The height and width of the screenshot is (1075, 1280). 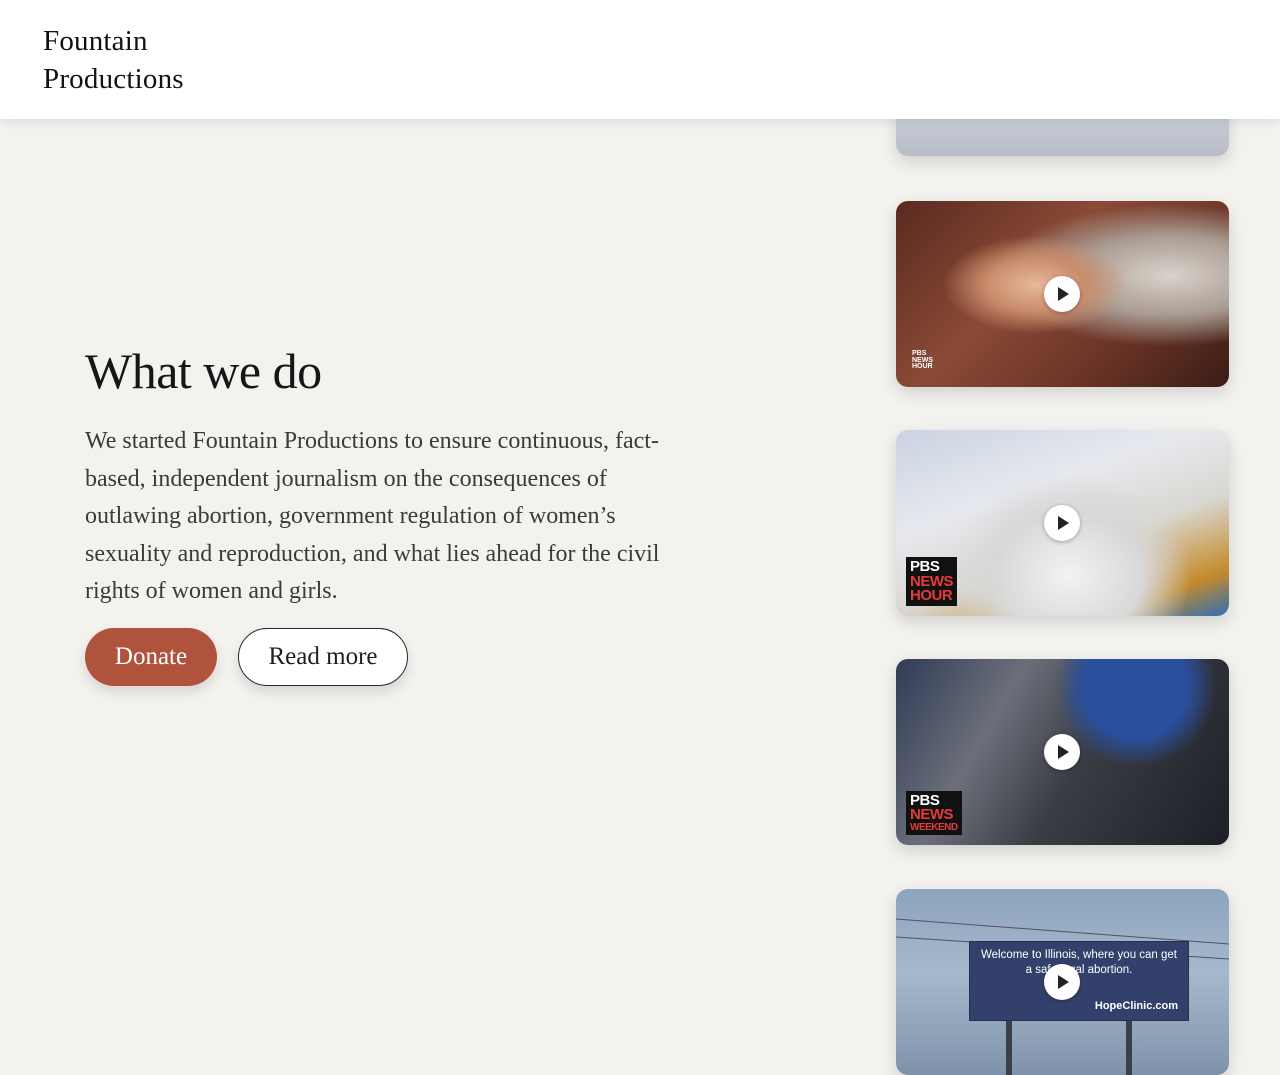 What do you see at coordinates (113, 79) in the screenshot?
I see `logo-line-2: Productions` at bounding box center [113, 79].